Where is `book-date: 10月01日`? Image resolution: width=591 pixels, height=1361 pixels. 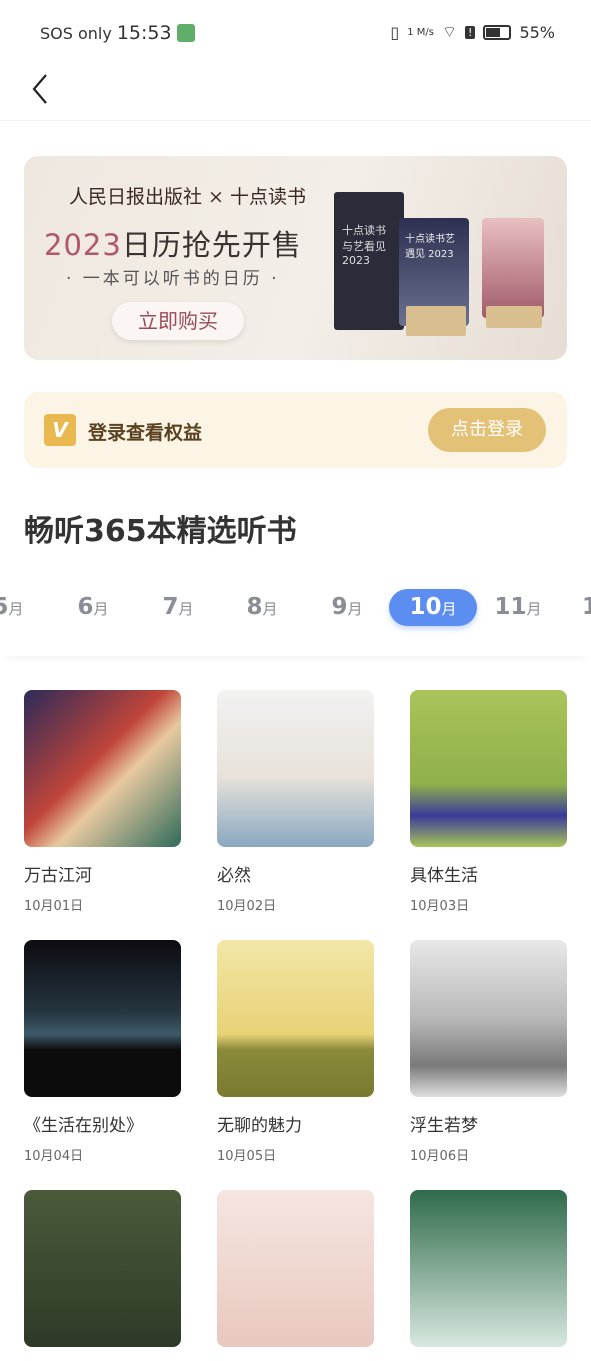 book-date: 10月01日 is located at coordinates (54, 906).